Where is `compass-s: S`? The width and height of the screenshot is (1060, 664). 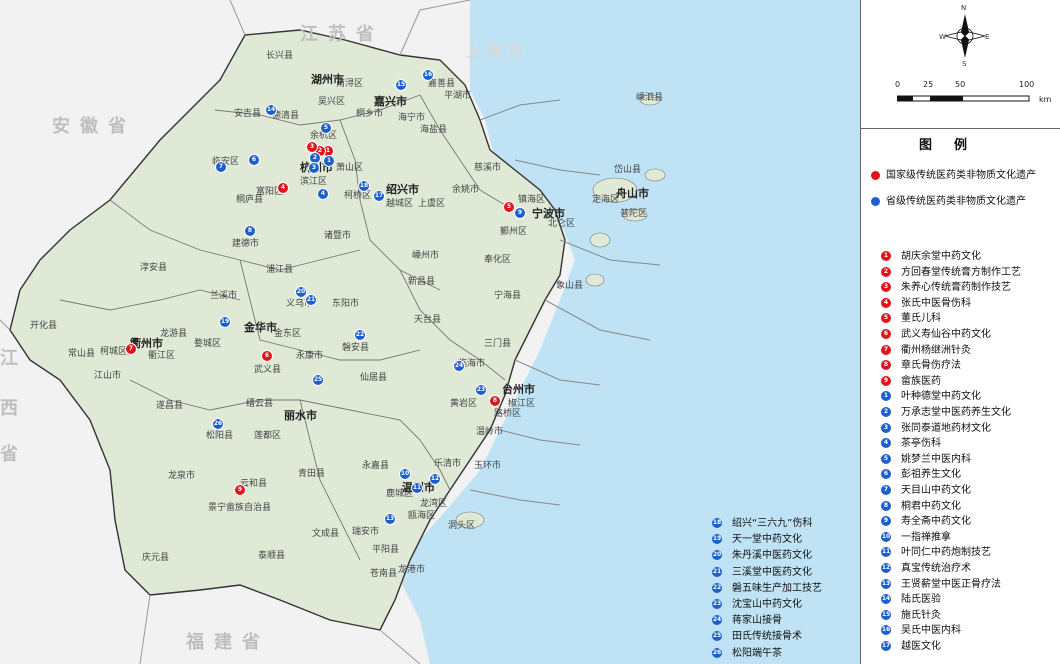 compass-s: S is located at coordinates (964, 64).